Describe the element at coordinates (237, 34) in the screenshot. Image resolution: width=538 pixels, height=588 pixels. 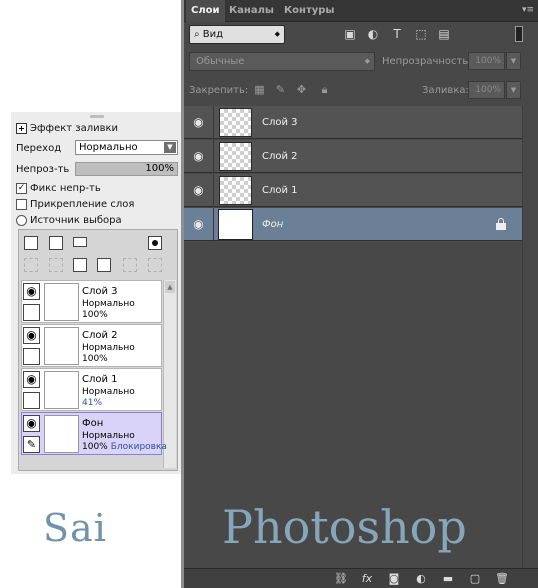
I see `filter-kind-select: ⌕ Вид ◆` at that location.